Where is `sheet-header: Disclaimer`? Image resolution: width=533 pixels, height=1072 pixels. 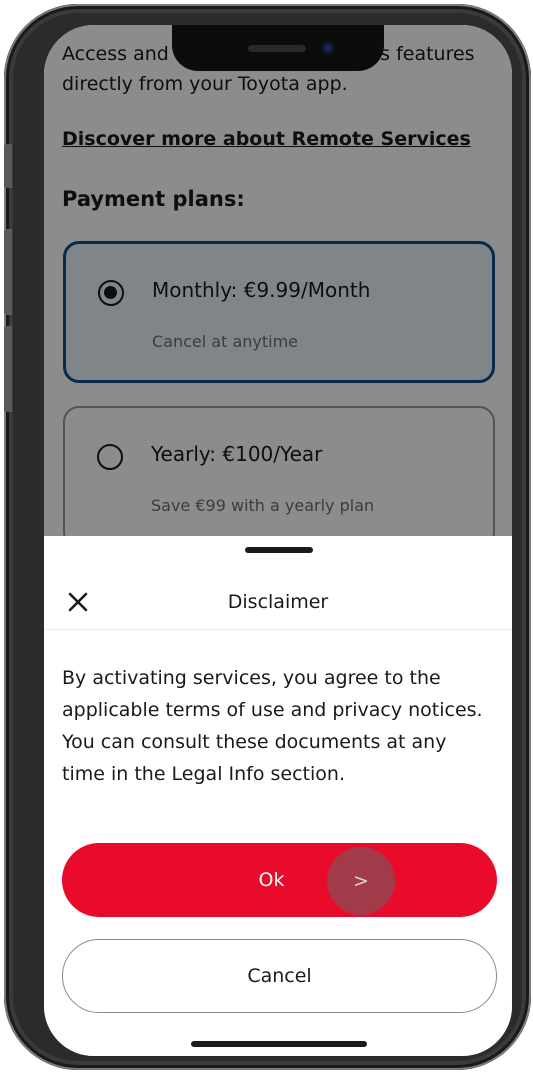 sheet-header: Disclaimer is located at coordinates (278, 603).